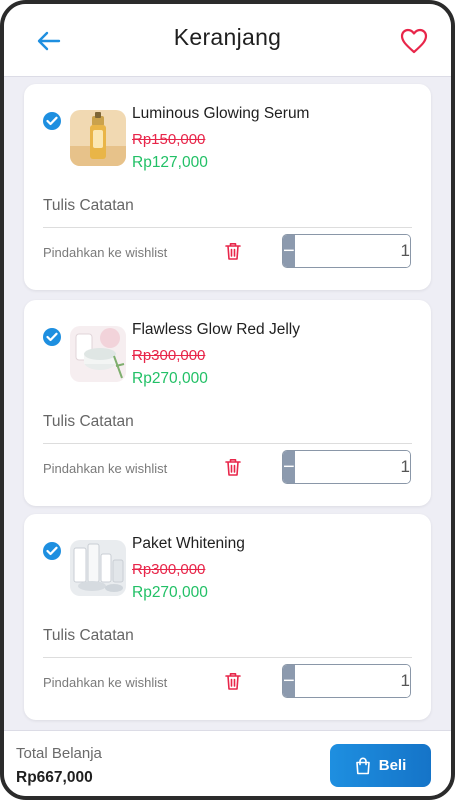 The height and width of the screenshot is (800, 455). Describe the element at coordinates (170, 162) in the screenshot. I see `discount-price: Rp127,000` at that location.